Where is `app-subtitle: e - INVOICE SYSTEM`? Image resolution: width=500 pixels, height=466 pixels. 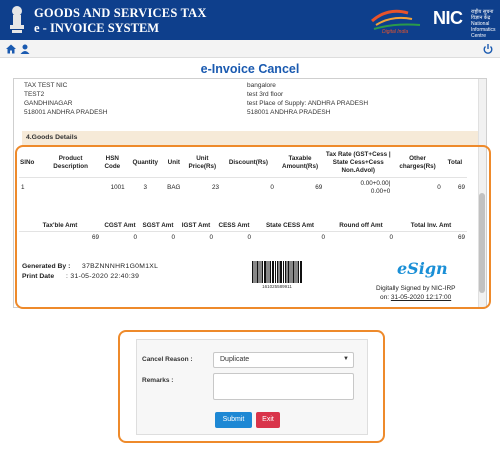
app-subtitle: e - INVOICE SYSTEM is located at coordinates (97, 28).